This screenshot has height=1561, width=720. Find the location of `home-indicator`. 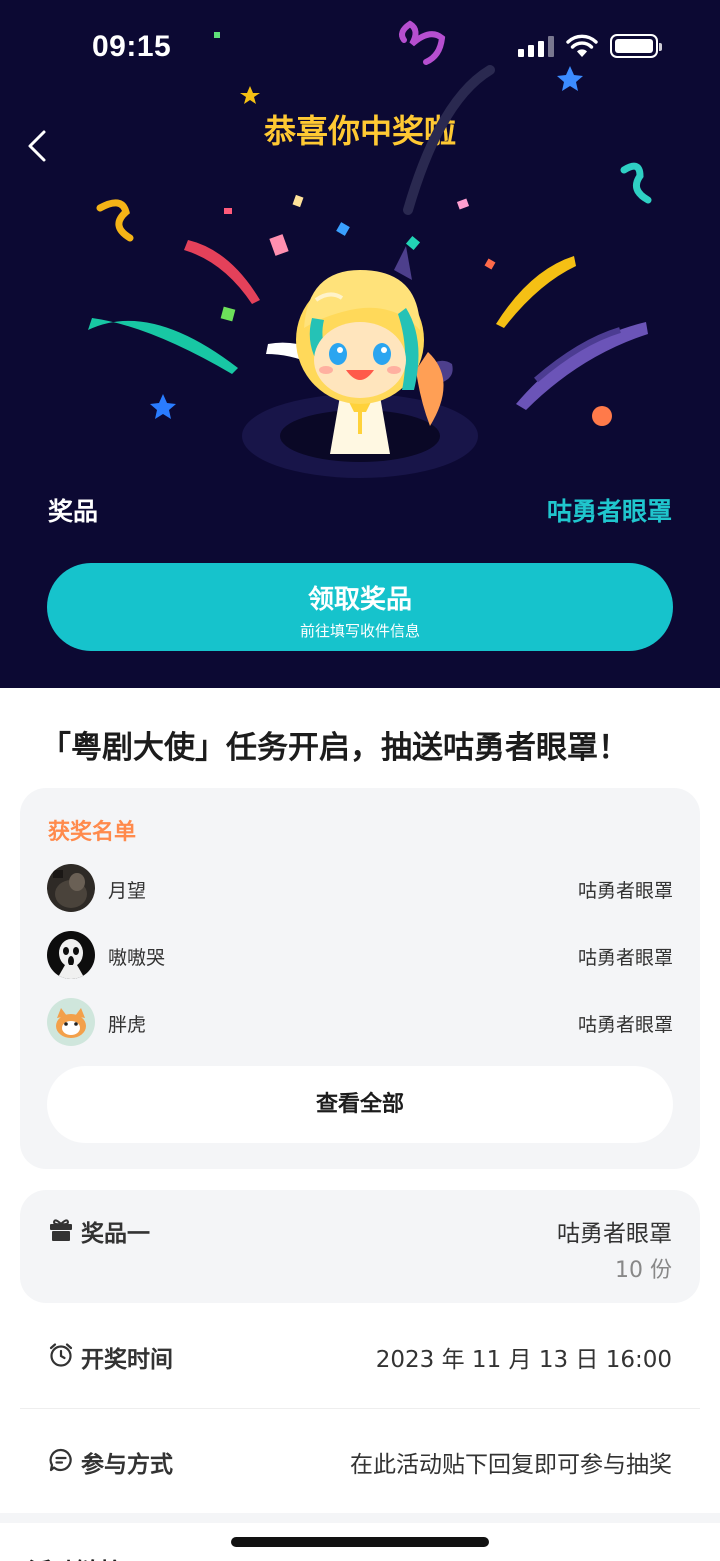

home-indicator is located at coordinates (360, 1542).